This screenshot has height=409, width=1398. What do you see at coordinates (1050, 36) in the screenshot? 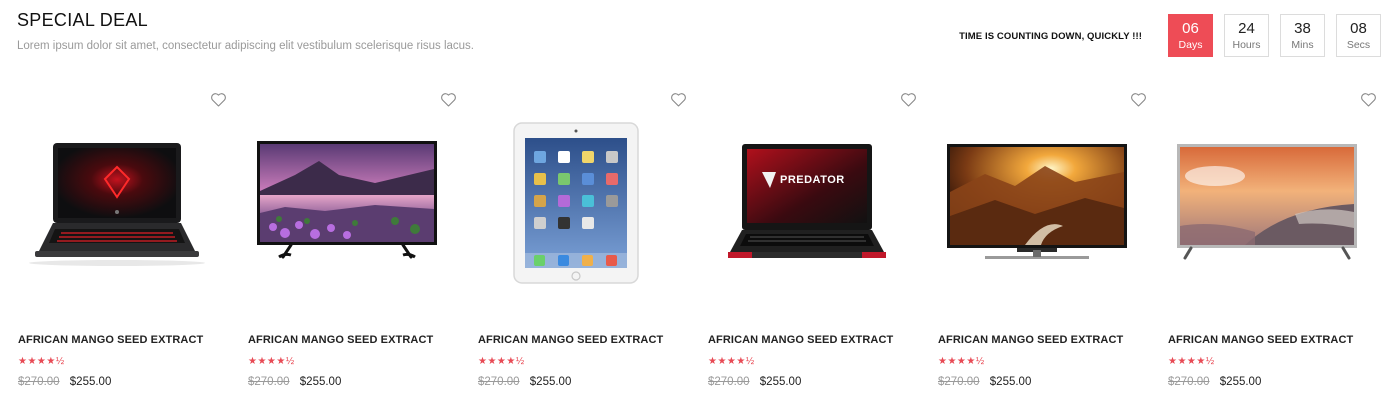
I see `countdown-label: TIME IS COUNTING DOWN, QUICKLY !!!` at bounding box center [1050, 36].